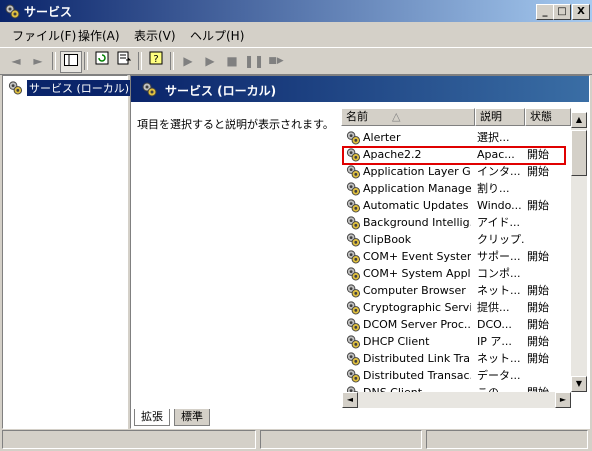 Image resolution: width=592 pixels, height=451 pixels. Describe the element at coordinates (545, 12) in the screenshot. I see `minimize-button: _` at that location.